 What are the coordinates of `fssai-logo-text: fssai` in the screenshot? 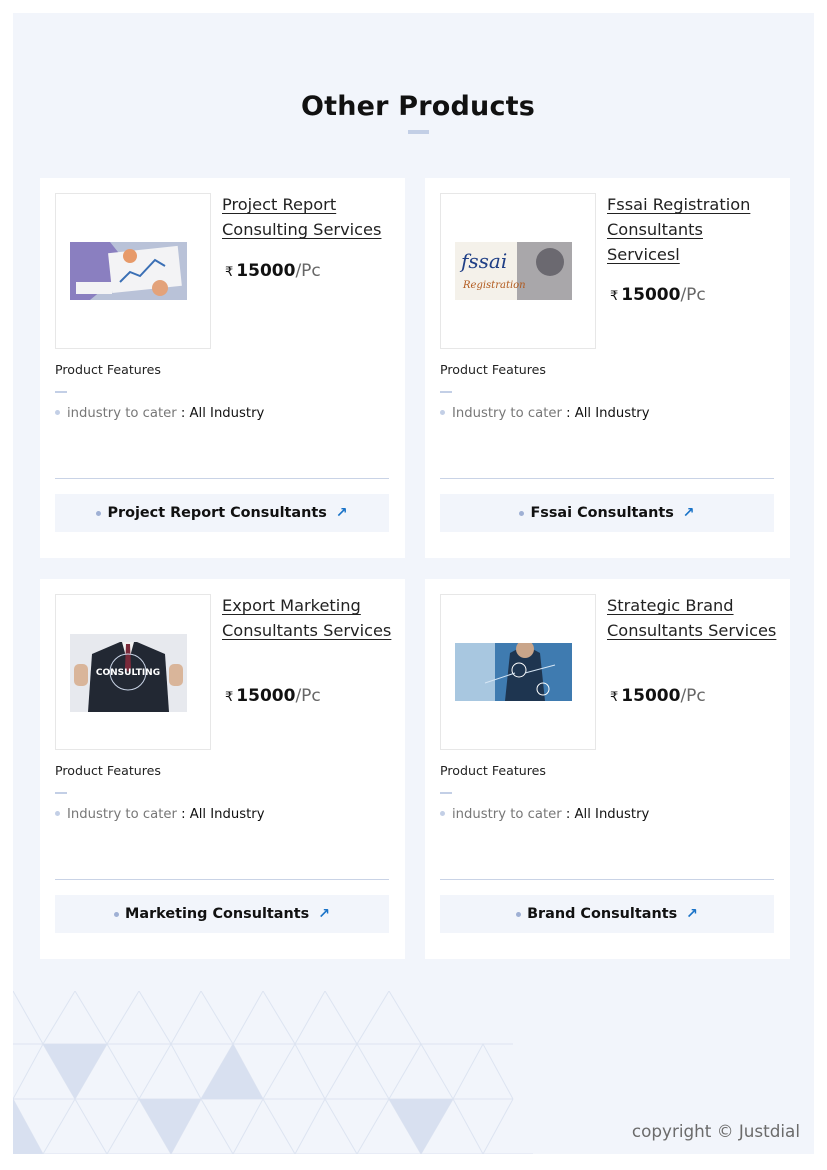 It's located at (483, 261).